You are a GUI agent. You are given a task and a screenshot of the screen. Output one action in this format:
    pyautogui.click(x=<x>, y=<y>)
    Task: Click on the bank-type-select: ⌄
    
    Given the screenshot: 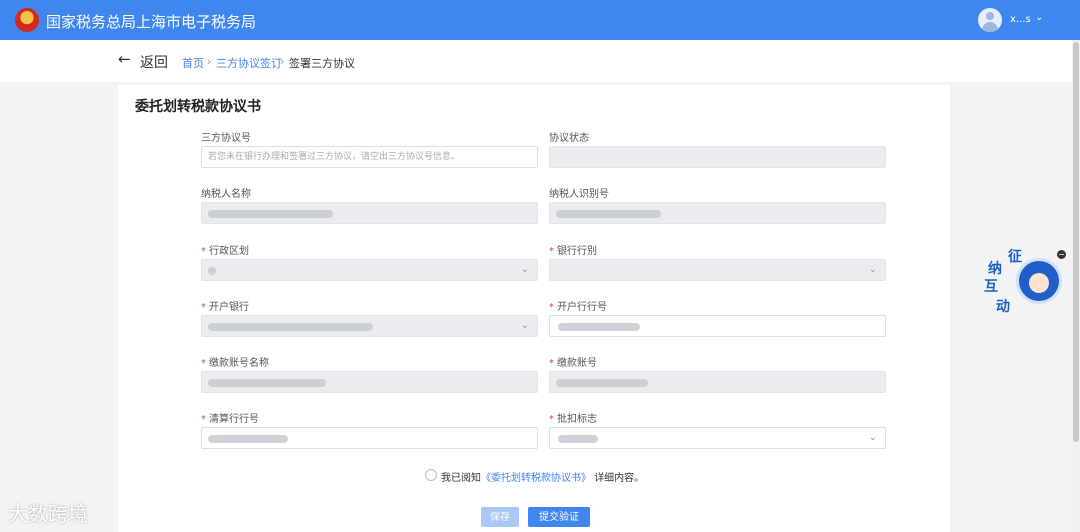 What is the action you would take?
    pyautogui.click(x=717, y=270)
    